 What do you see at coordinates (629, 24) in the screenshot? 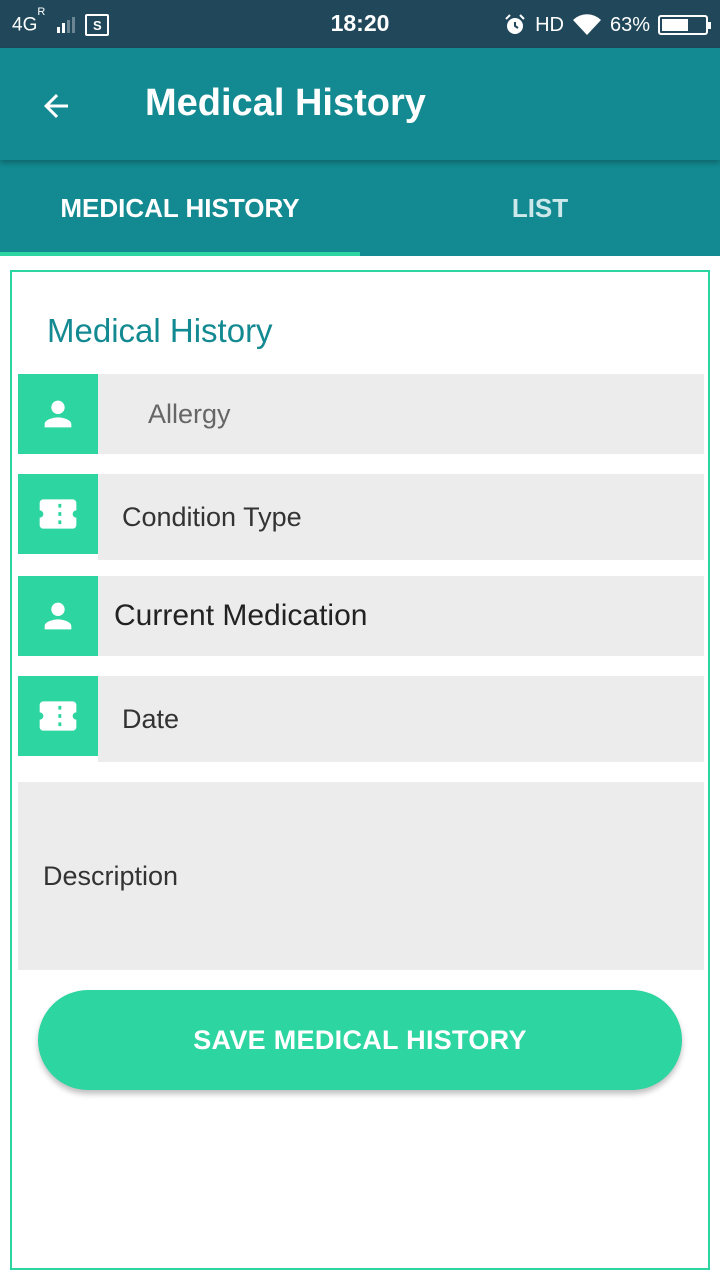
I see `battery-percent: 63%` at bounding box center [629, 24].